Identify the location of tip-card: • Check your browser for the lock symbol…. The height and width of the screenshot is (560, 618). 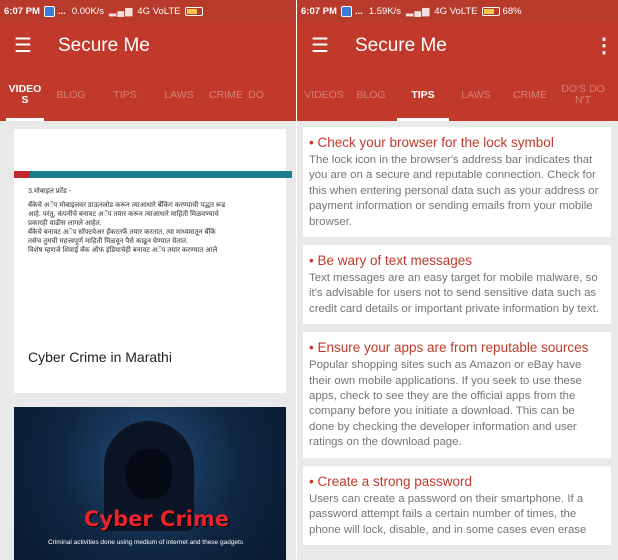
(457, 182).